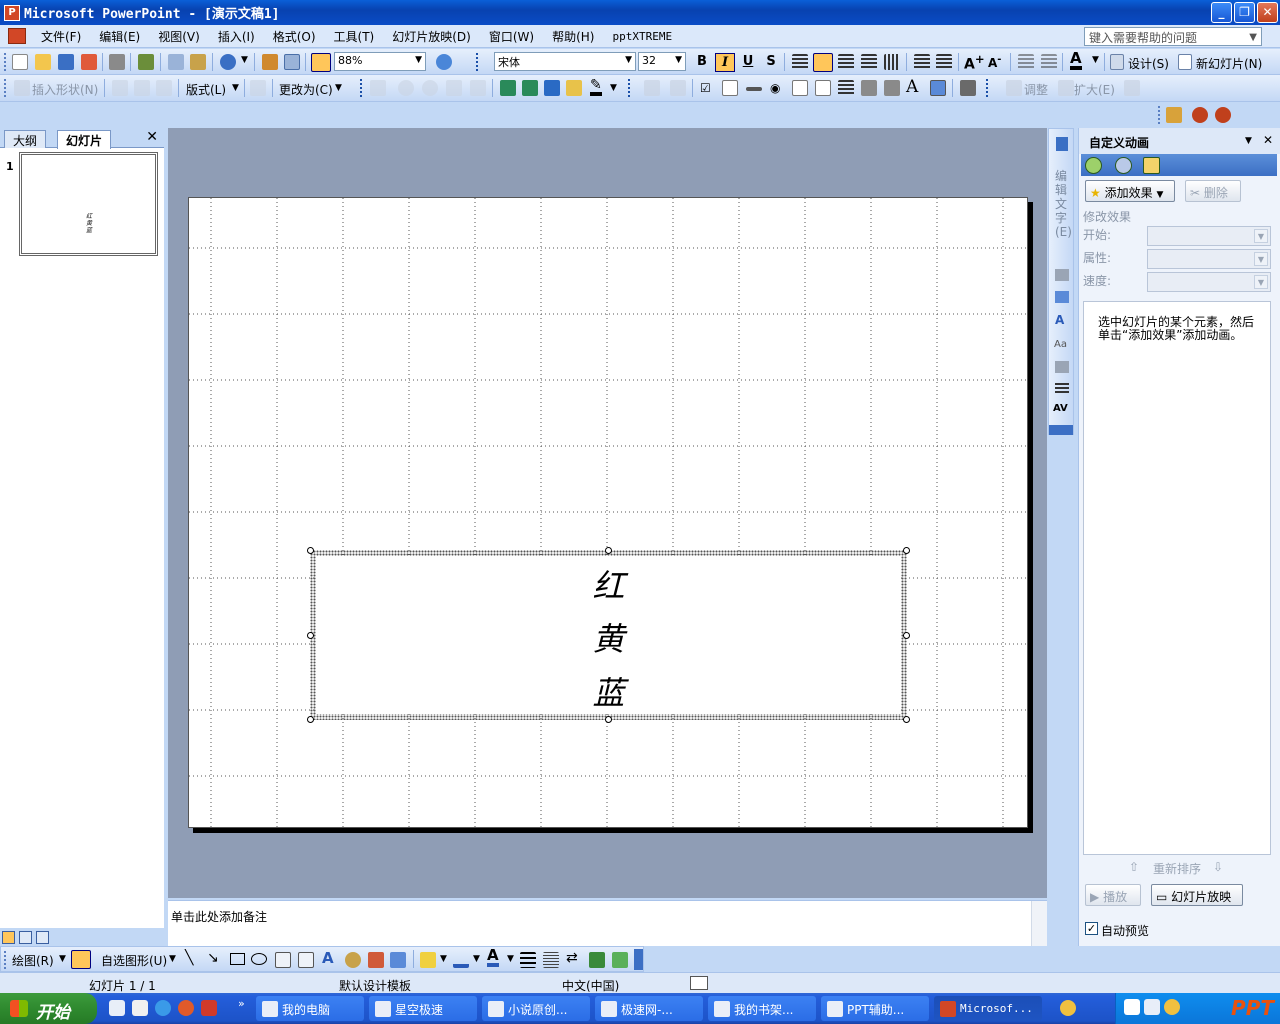 The image size is (1280, 1024). Describe the element at coordinates (1213, 191) in the screenshot. I see `remove-button: ✂ 删除` at that location.